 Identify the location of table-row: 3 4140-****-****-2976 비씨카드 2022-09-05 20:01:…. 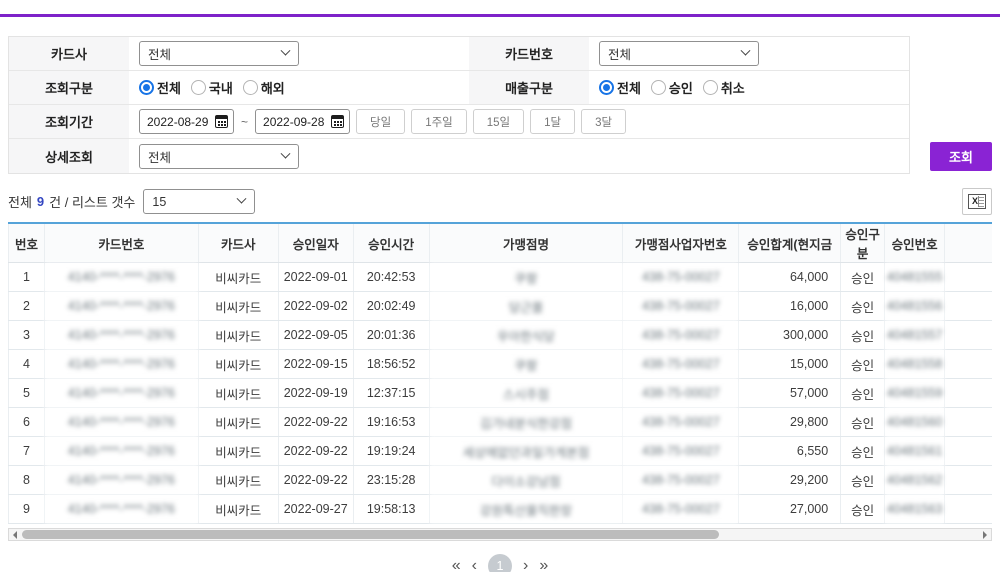
(500, 335).